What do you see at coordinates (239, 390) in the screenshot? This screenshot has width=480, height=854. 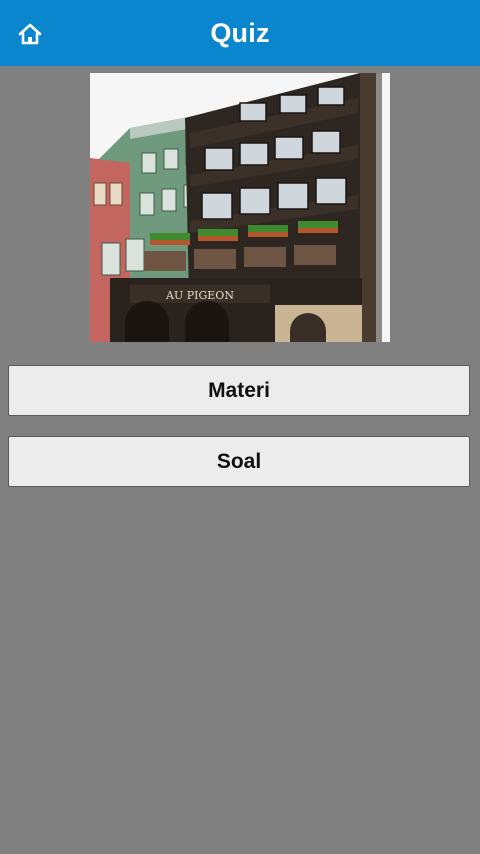 I see `materi-button: Materi` at bounding box center [239, 390].